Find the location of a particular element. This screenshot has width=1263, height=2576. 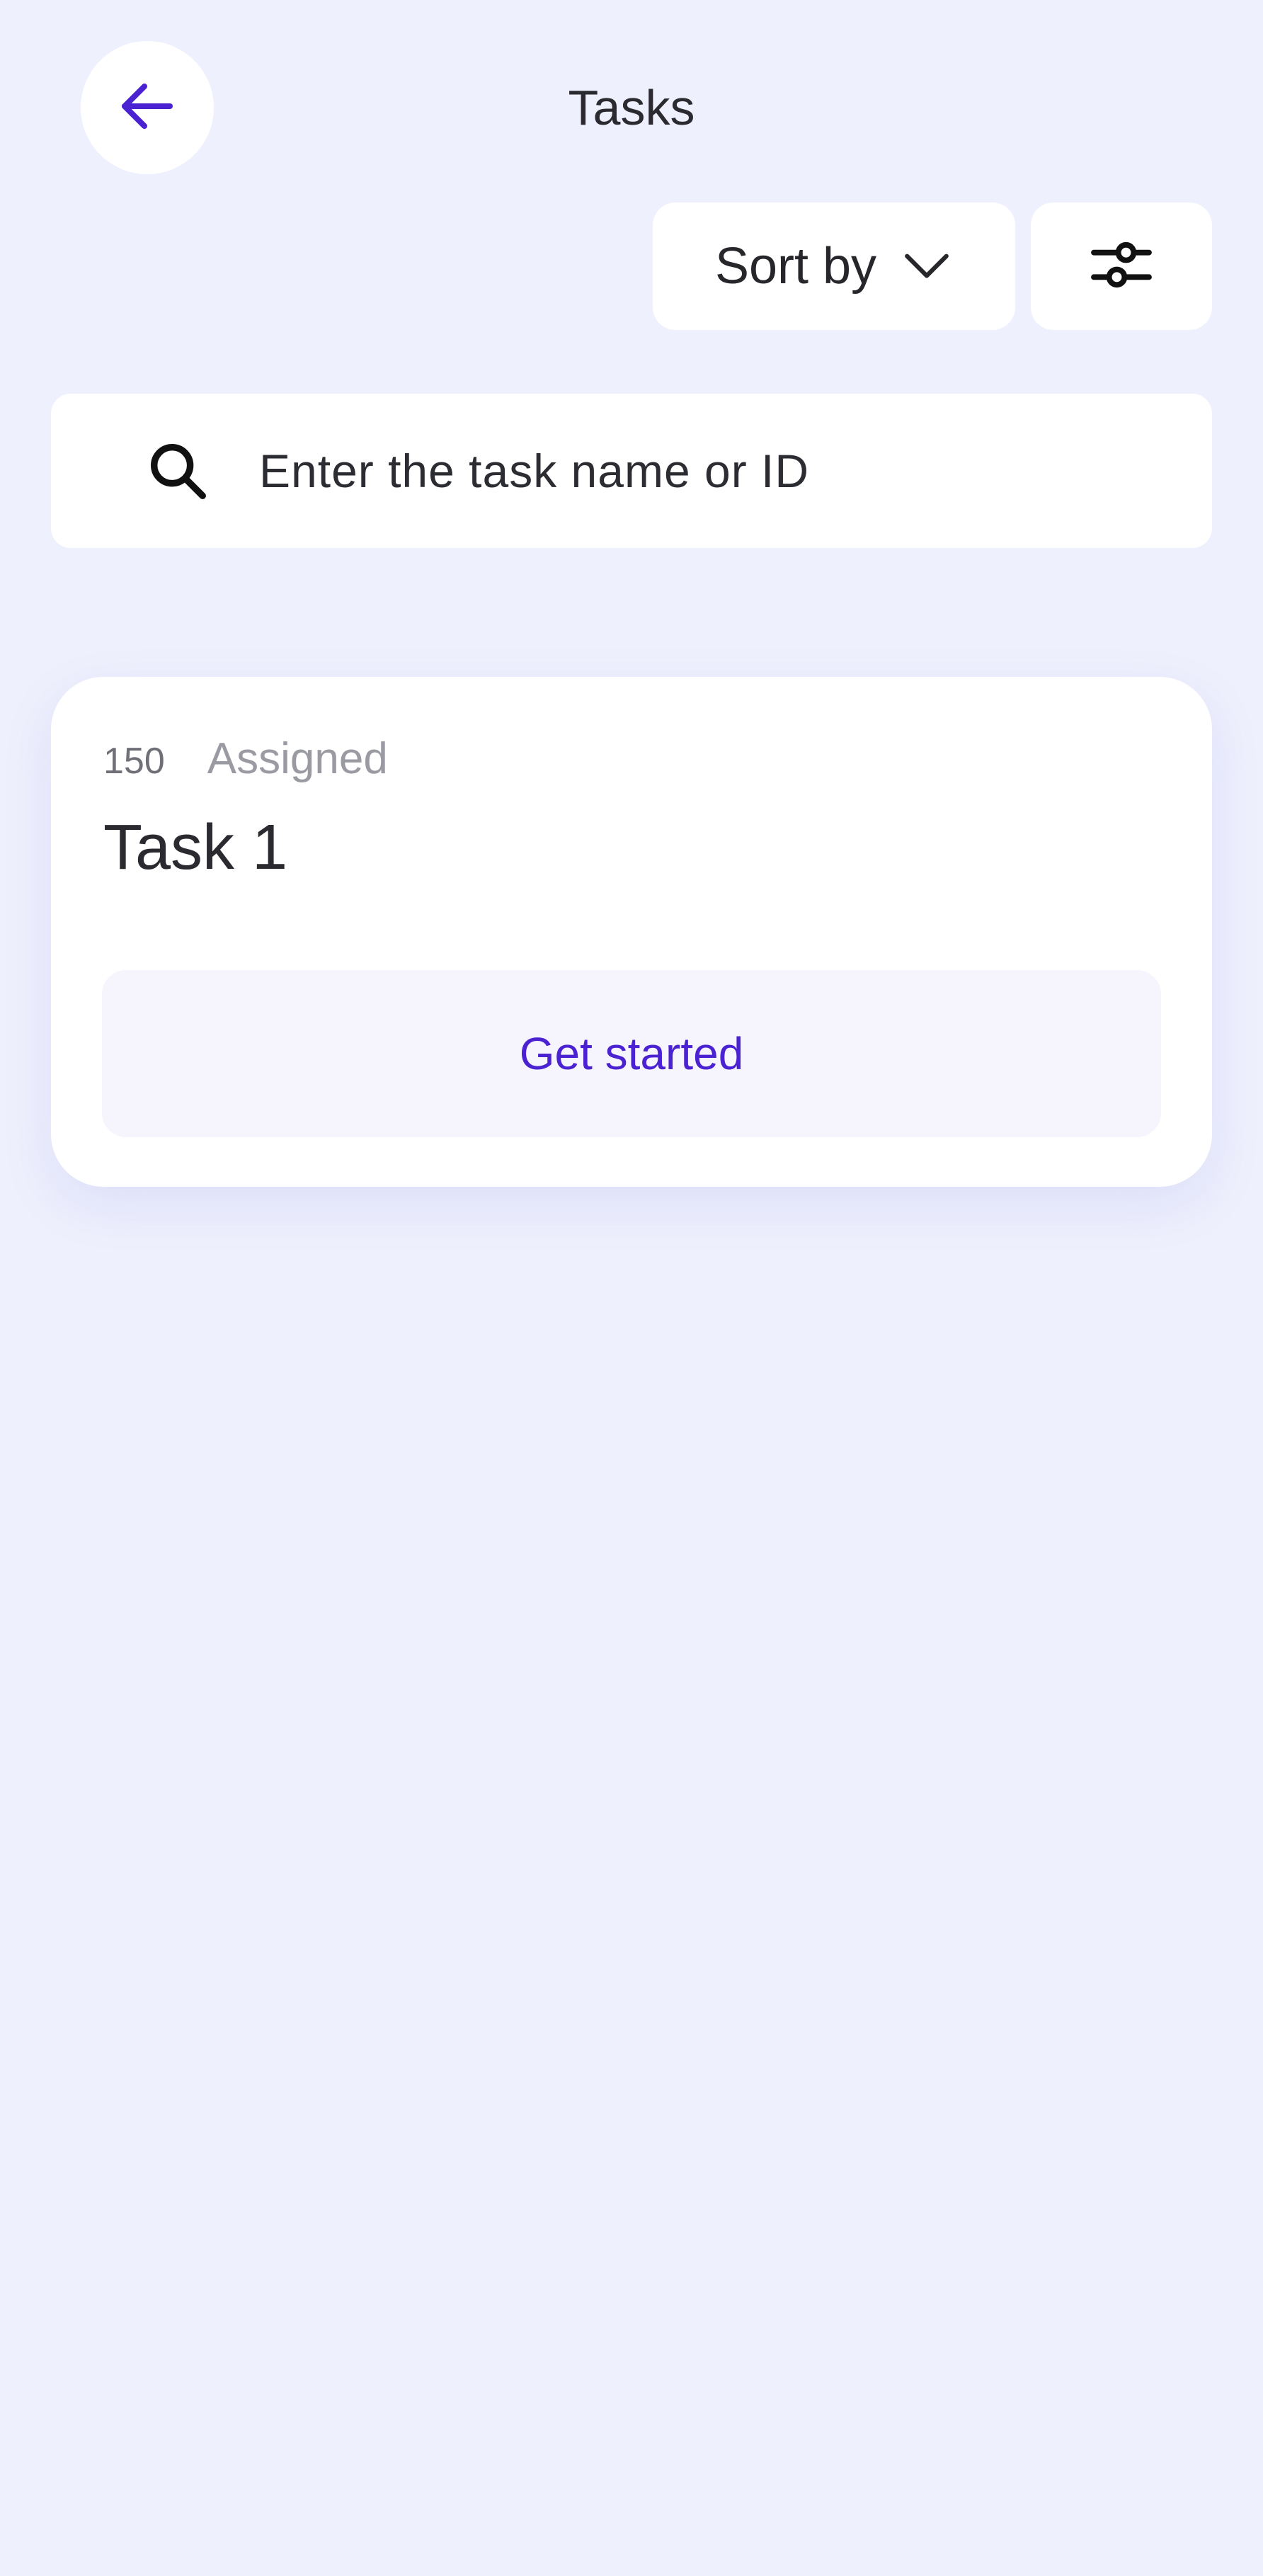

task-meta: 150 Assigned is located at coordinates (245, 759).